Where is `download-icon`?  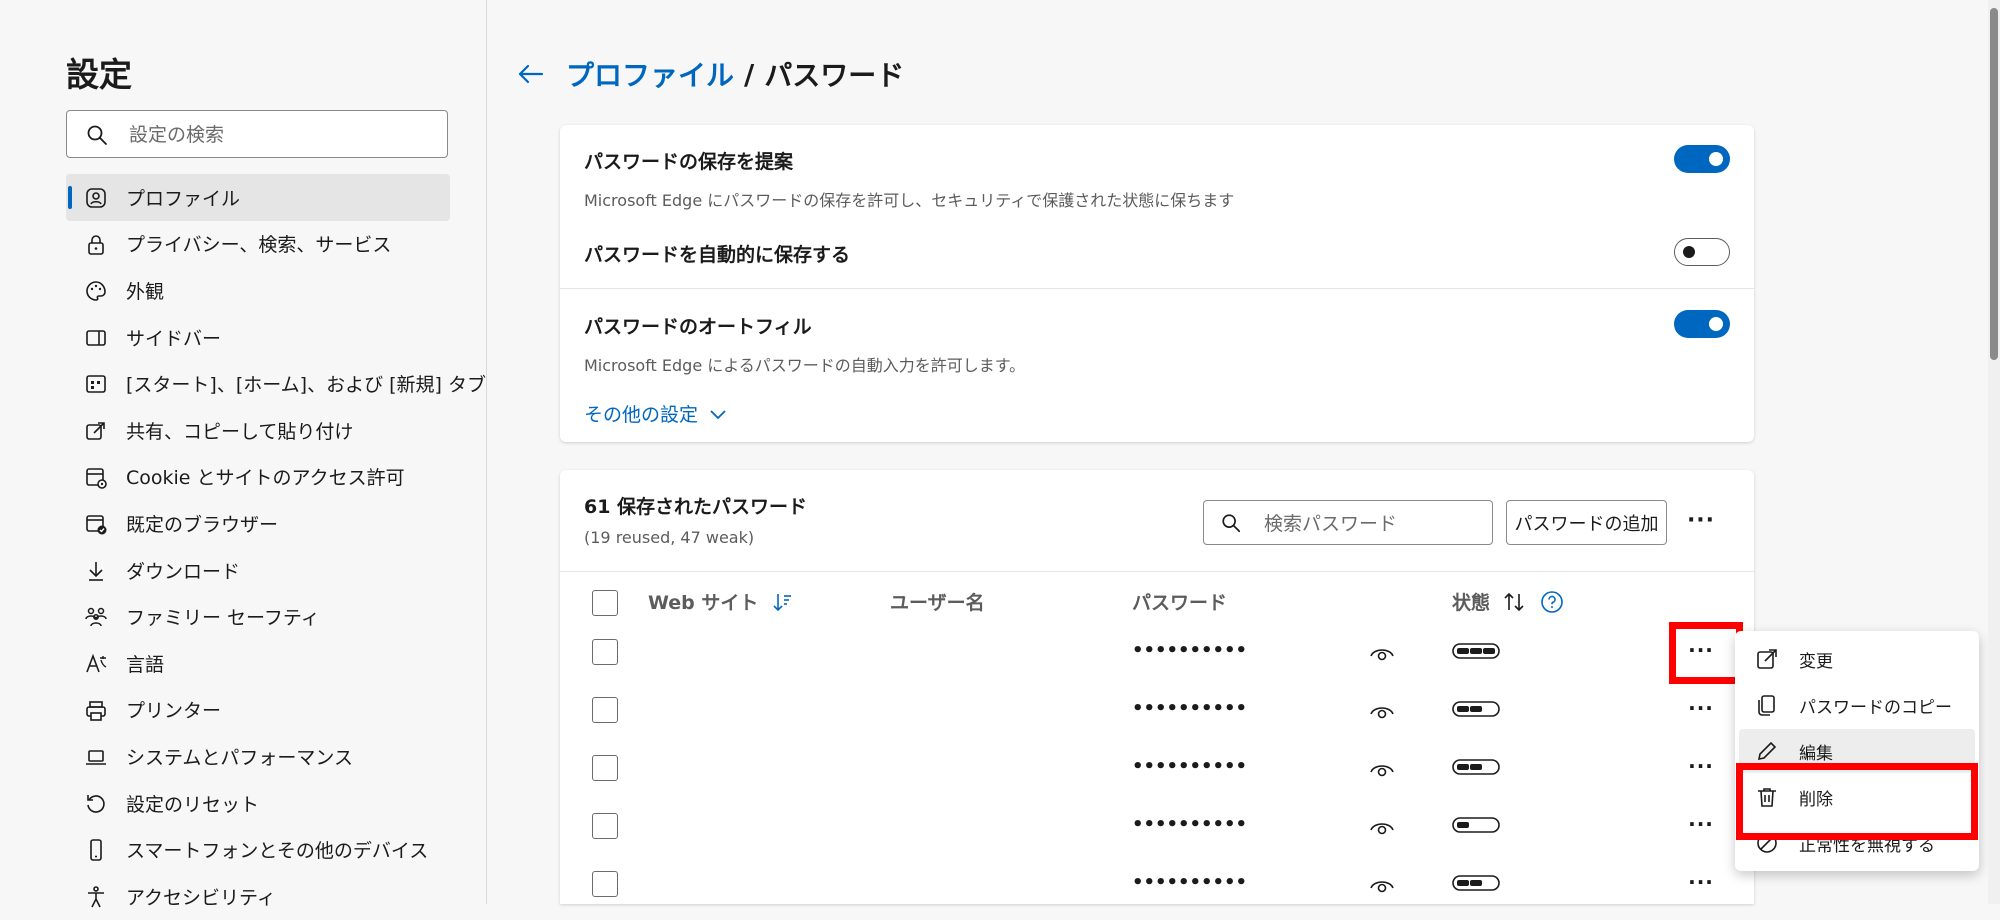
download-icon is located at coordinates (96, 571).